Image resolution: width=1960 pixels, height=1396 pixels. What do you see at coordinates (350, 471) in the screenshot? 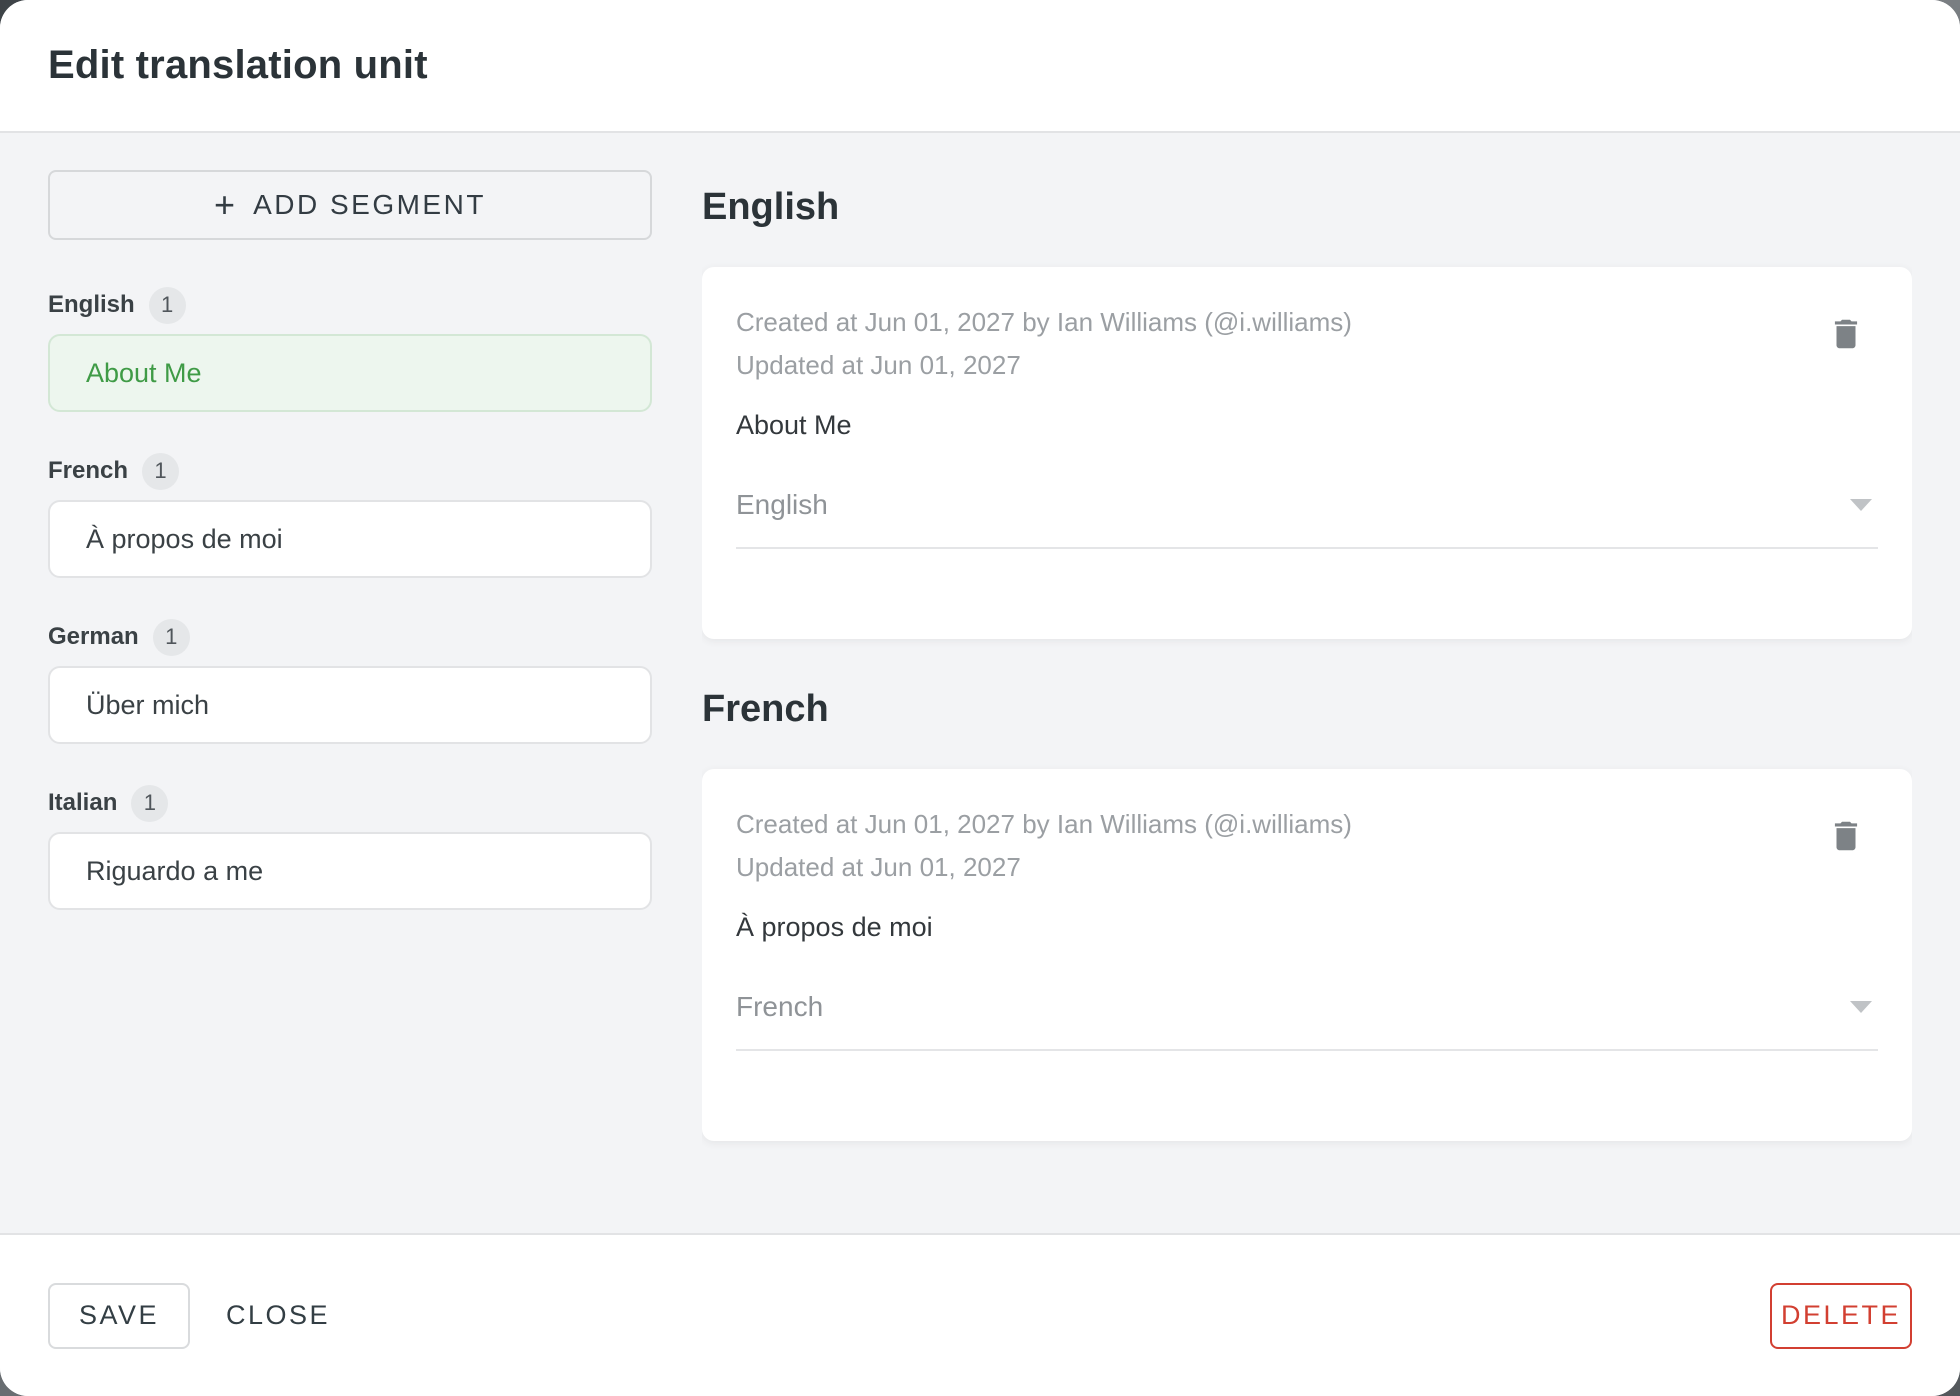
I see `language-group-header-french: French 1` at bounding box center [350, 471].